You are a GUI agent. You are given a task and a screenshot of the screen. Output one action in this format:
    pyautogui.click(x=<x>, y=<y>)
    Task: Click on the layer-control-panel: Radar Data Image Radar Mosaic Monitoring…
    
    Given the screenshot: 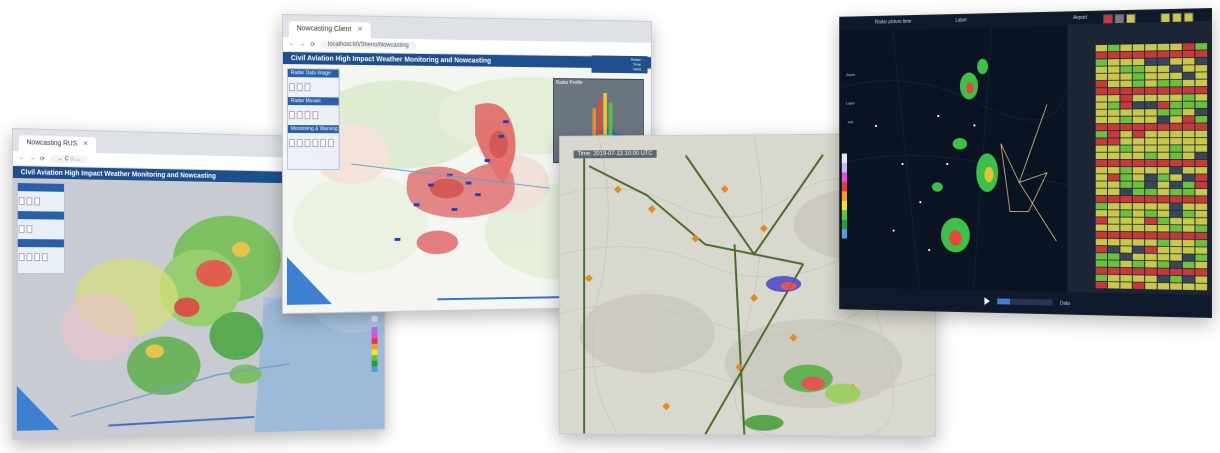 What is the action you would take?
    pyautogui.click(x=313, y=119)
    